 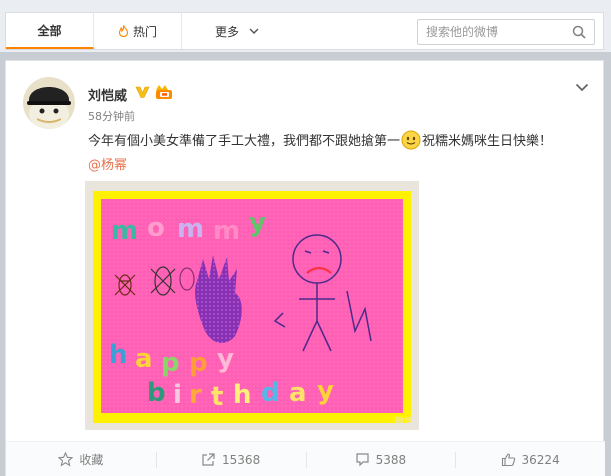 What do you see at coordinates (156, 228) in the screenshot?
I see `letter-o: o` at bounding box center [156, 228].